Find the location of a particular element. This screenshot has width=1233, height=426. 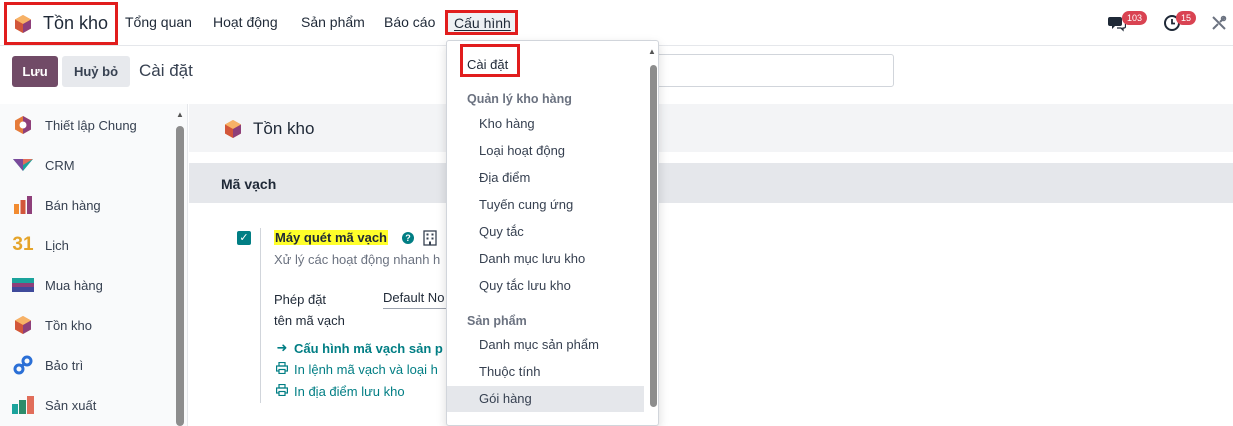

app-settings-title: Tồn kho is located at coordinates (268, 129).